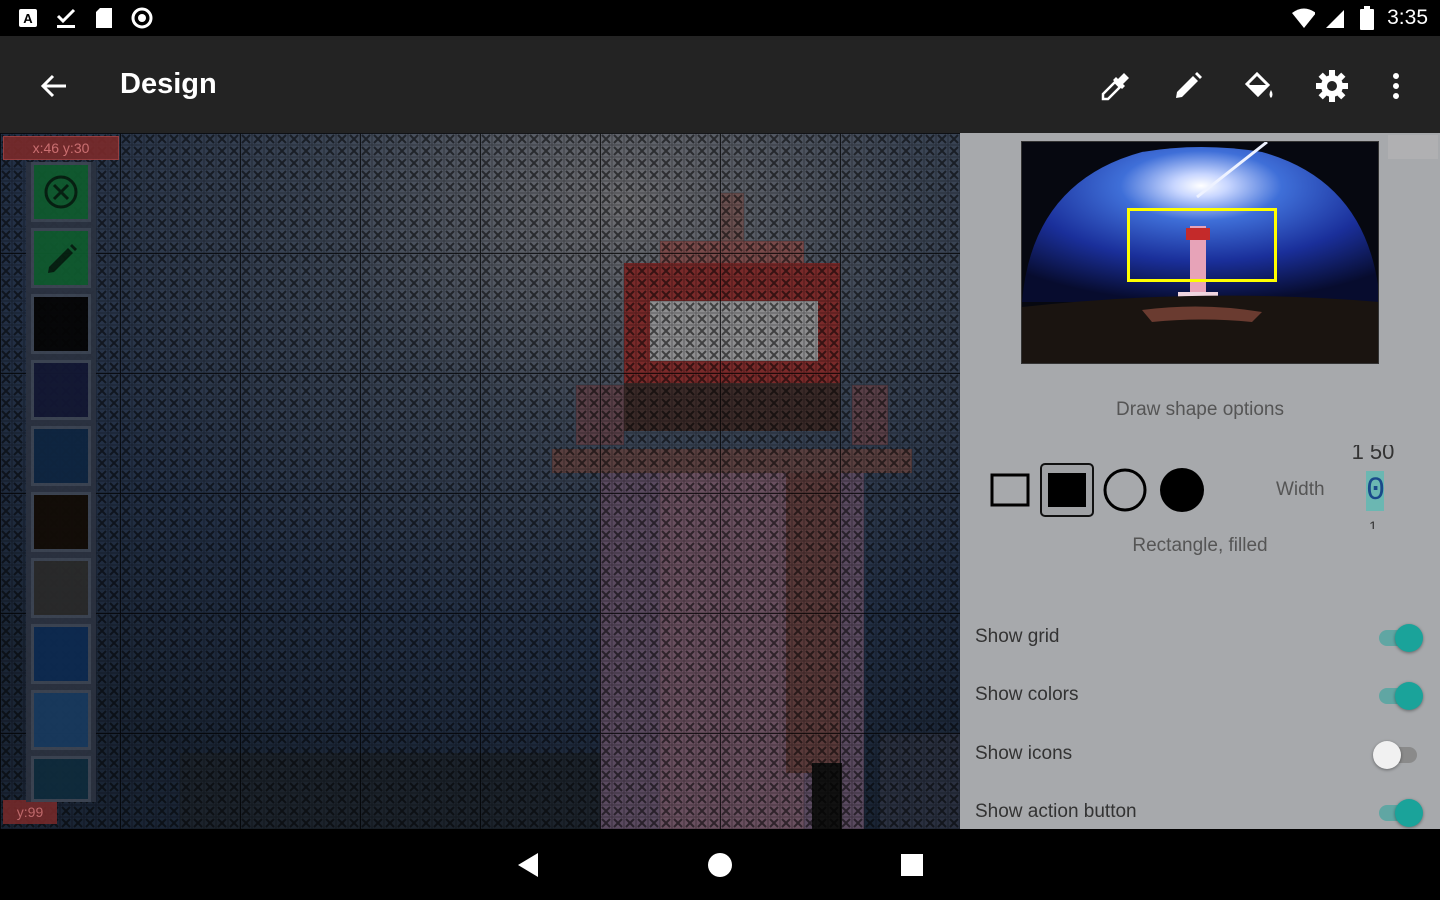  I want to click on cancel-swatch-button, so click(61, 192).